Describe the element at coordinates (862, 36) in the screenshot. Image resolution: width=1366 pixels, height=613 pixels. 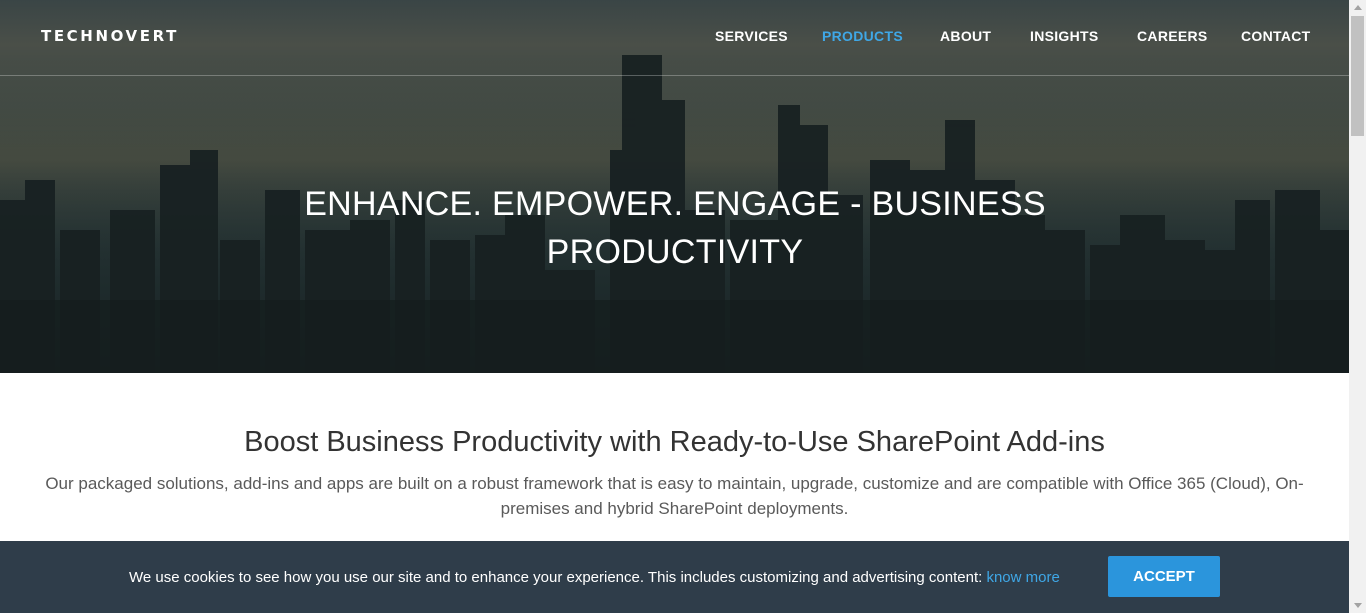
I see `nav-products: PRODUCTS` at that location.